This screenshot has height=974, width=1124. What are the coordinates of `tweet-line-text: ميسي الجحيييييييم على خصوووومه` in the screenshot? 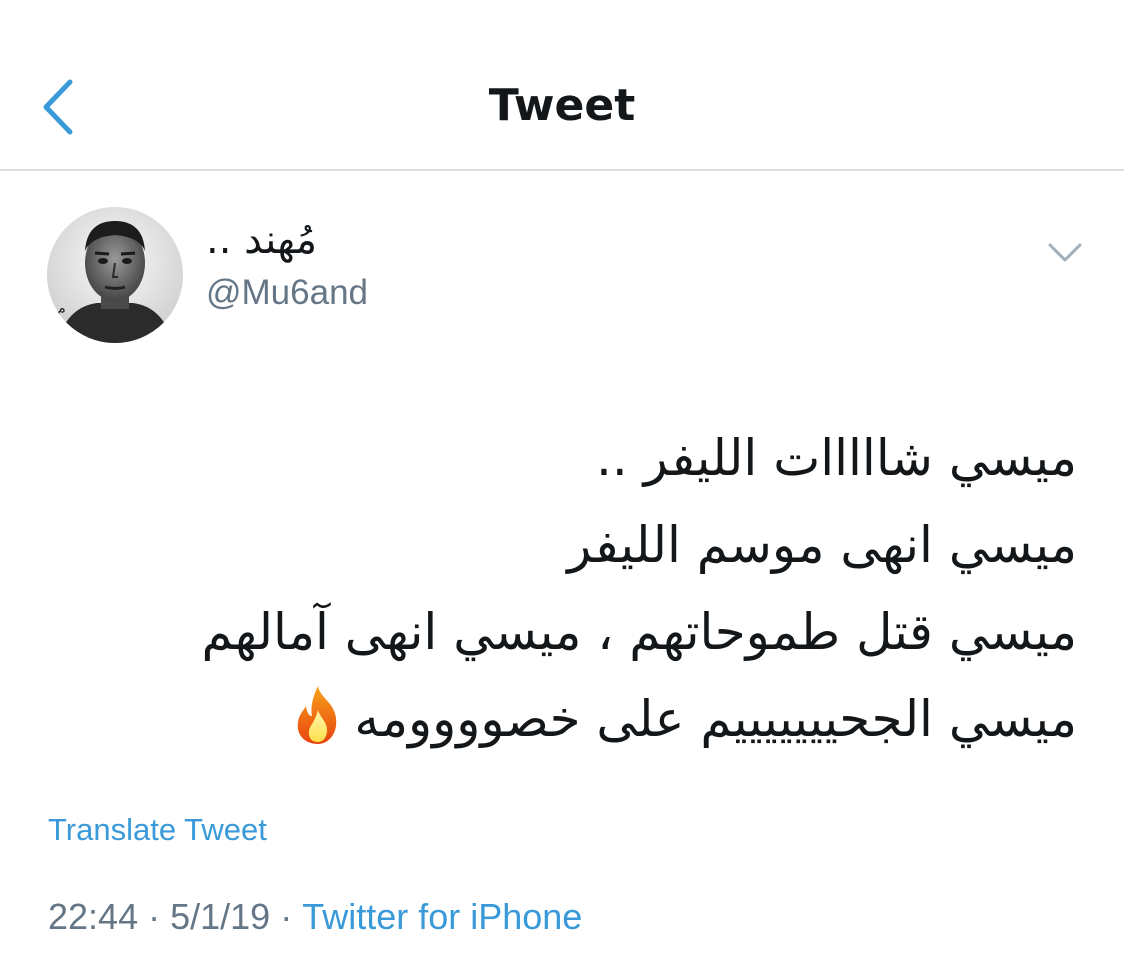 It's located at (715, 719).